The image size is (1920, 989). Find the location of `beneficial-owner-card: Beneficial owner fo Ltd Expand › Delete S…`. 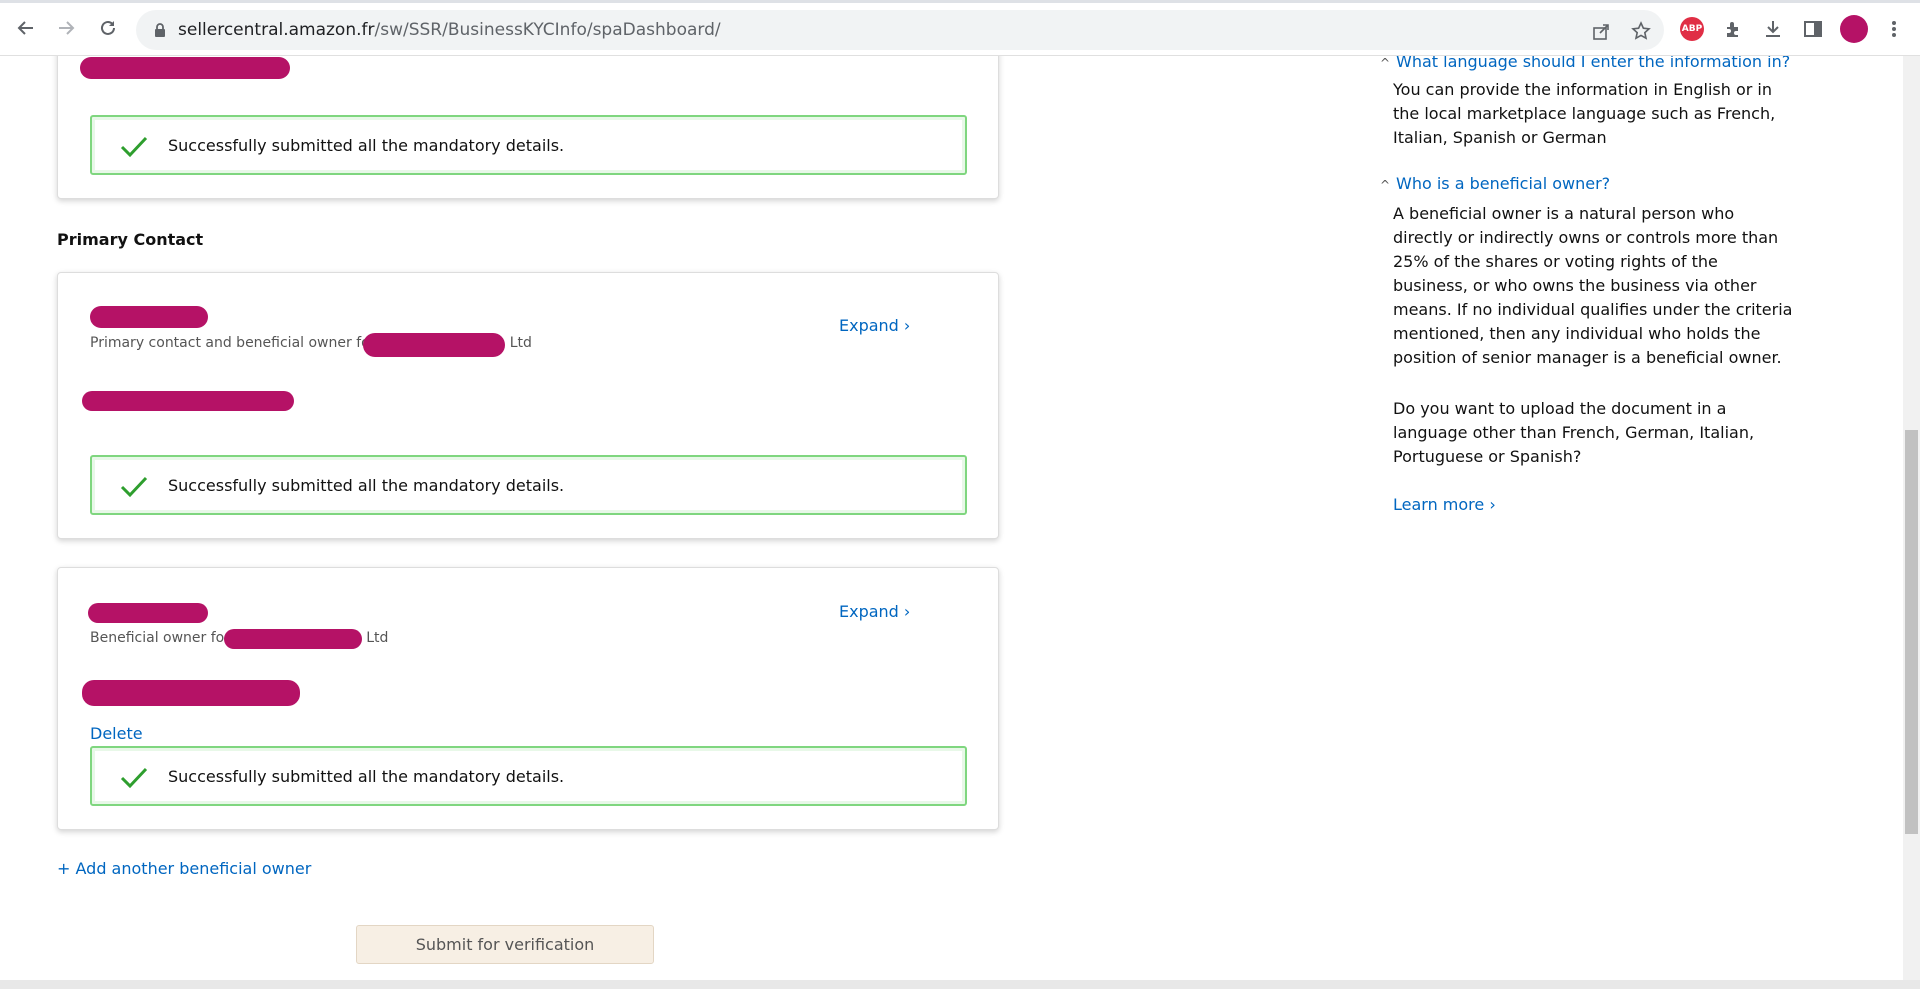

beneficial-owner-card: Beneficial owner fo Ltd Expand › Delete S… is located at coordinates (528, 698).